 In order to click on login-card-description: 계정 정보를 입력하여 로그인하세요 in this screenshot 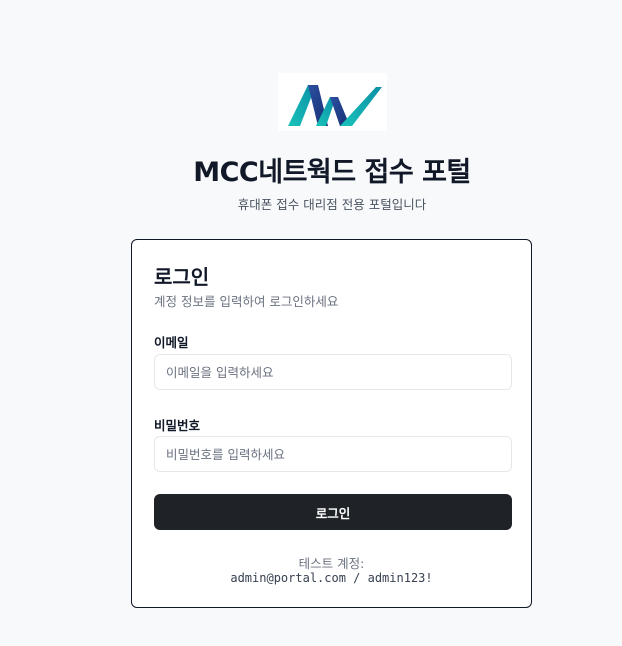, I will do `click(246, 301)`.